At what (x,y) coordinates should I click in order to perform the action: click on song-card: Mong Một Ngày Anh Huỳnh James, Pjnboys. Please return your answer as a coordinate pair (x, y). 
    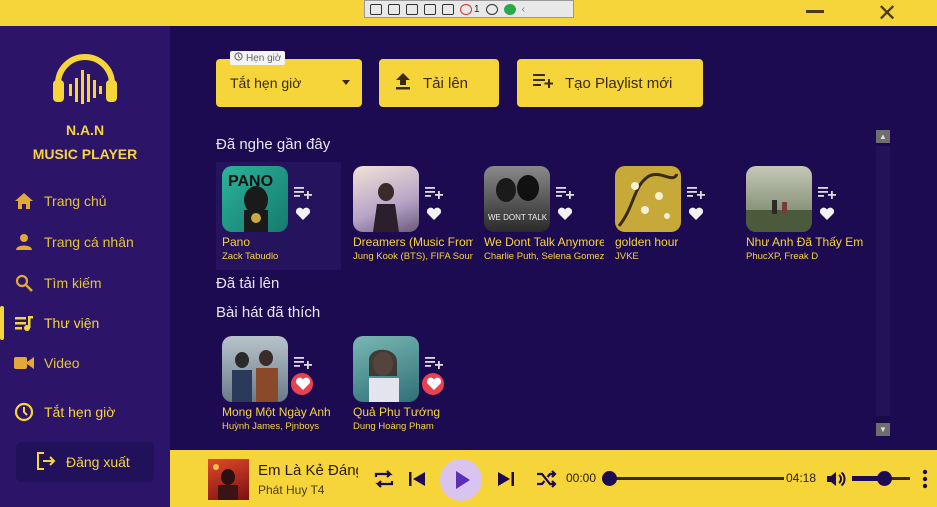
    Looking at the image, I should click on (278, 386).